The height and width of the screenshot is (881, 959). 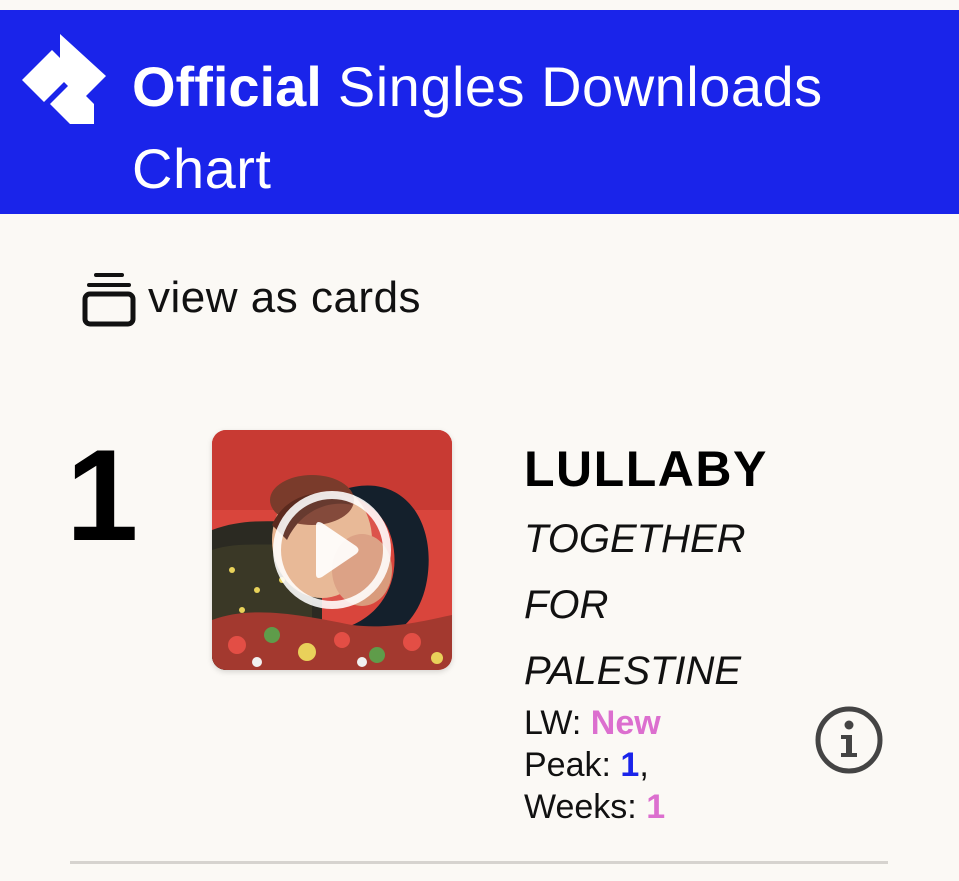 I want to click on song-title: LULLABY, so click(x=646, y=469).